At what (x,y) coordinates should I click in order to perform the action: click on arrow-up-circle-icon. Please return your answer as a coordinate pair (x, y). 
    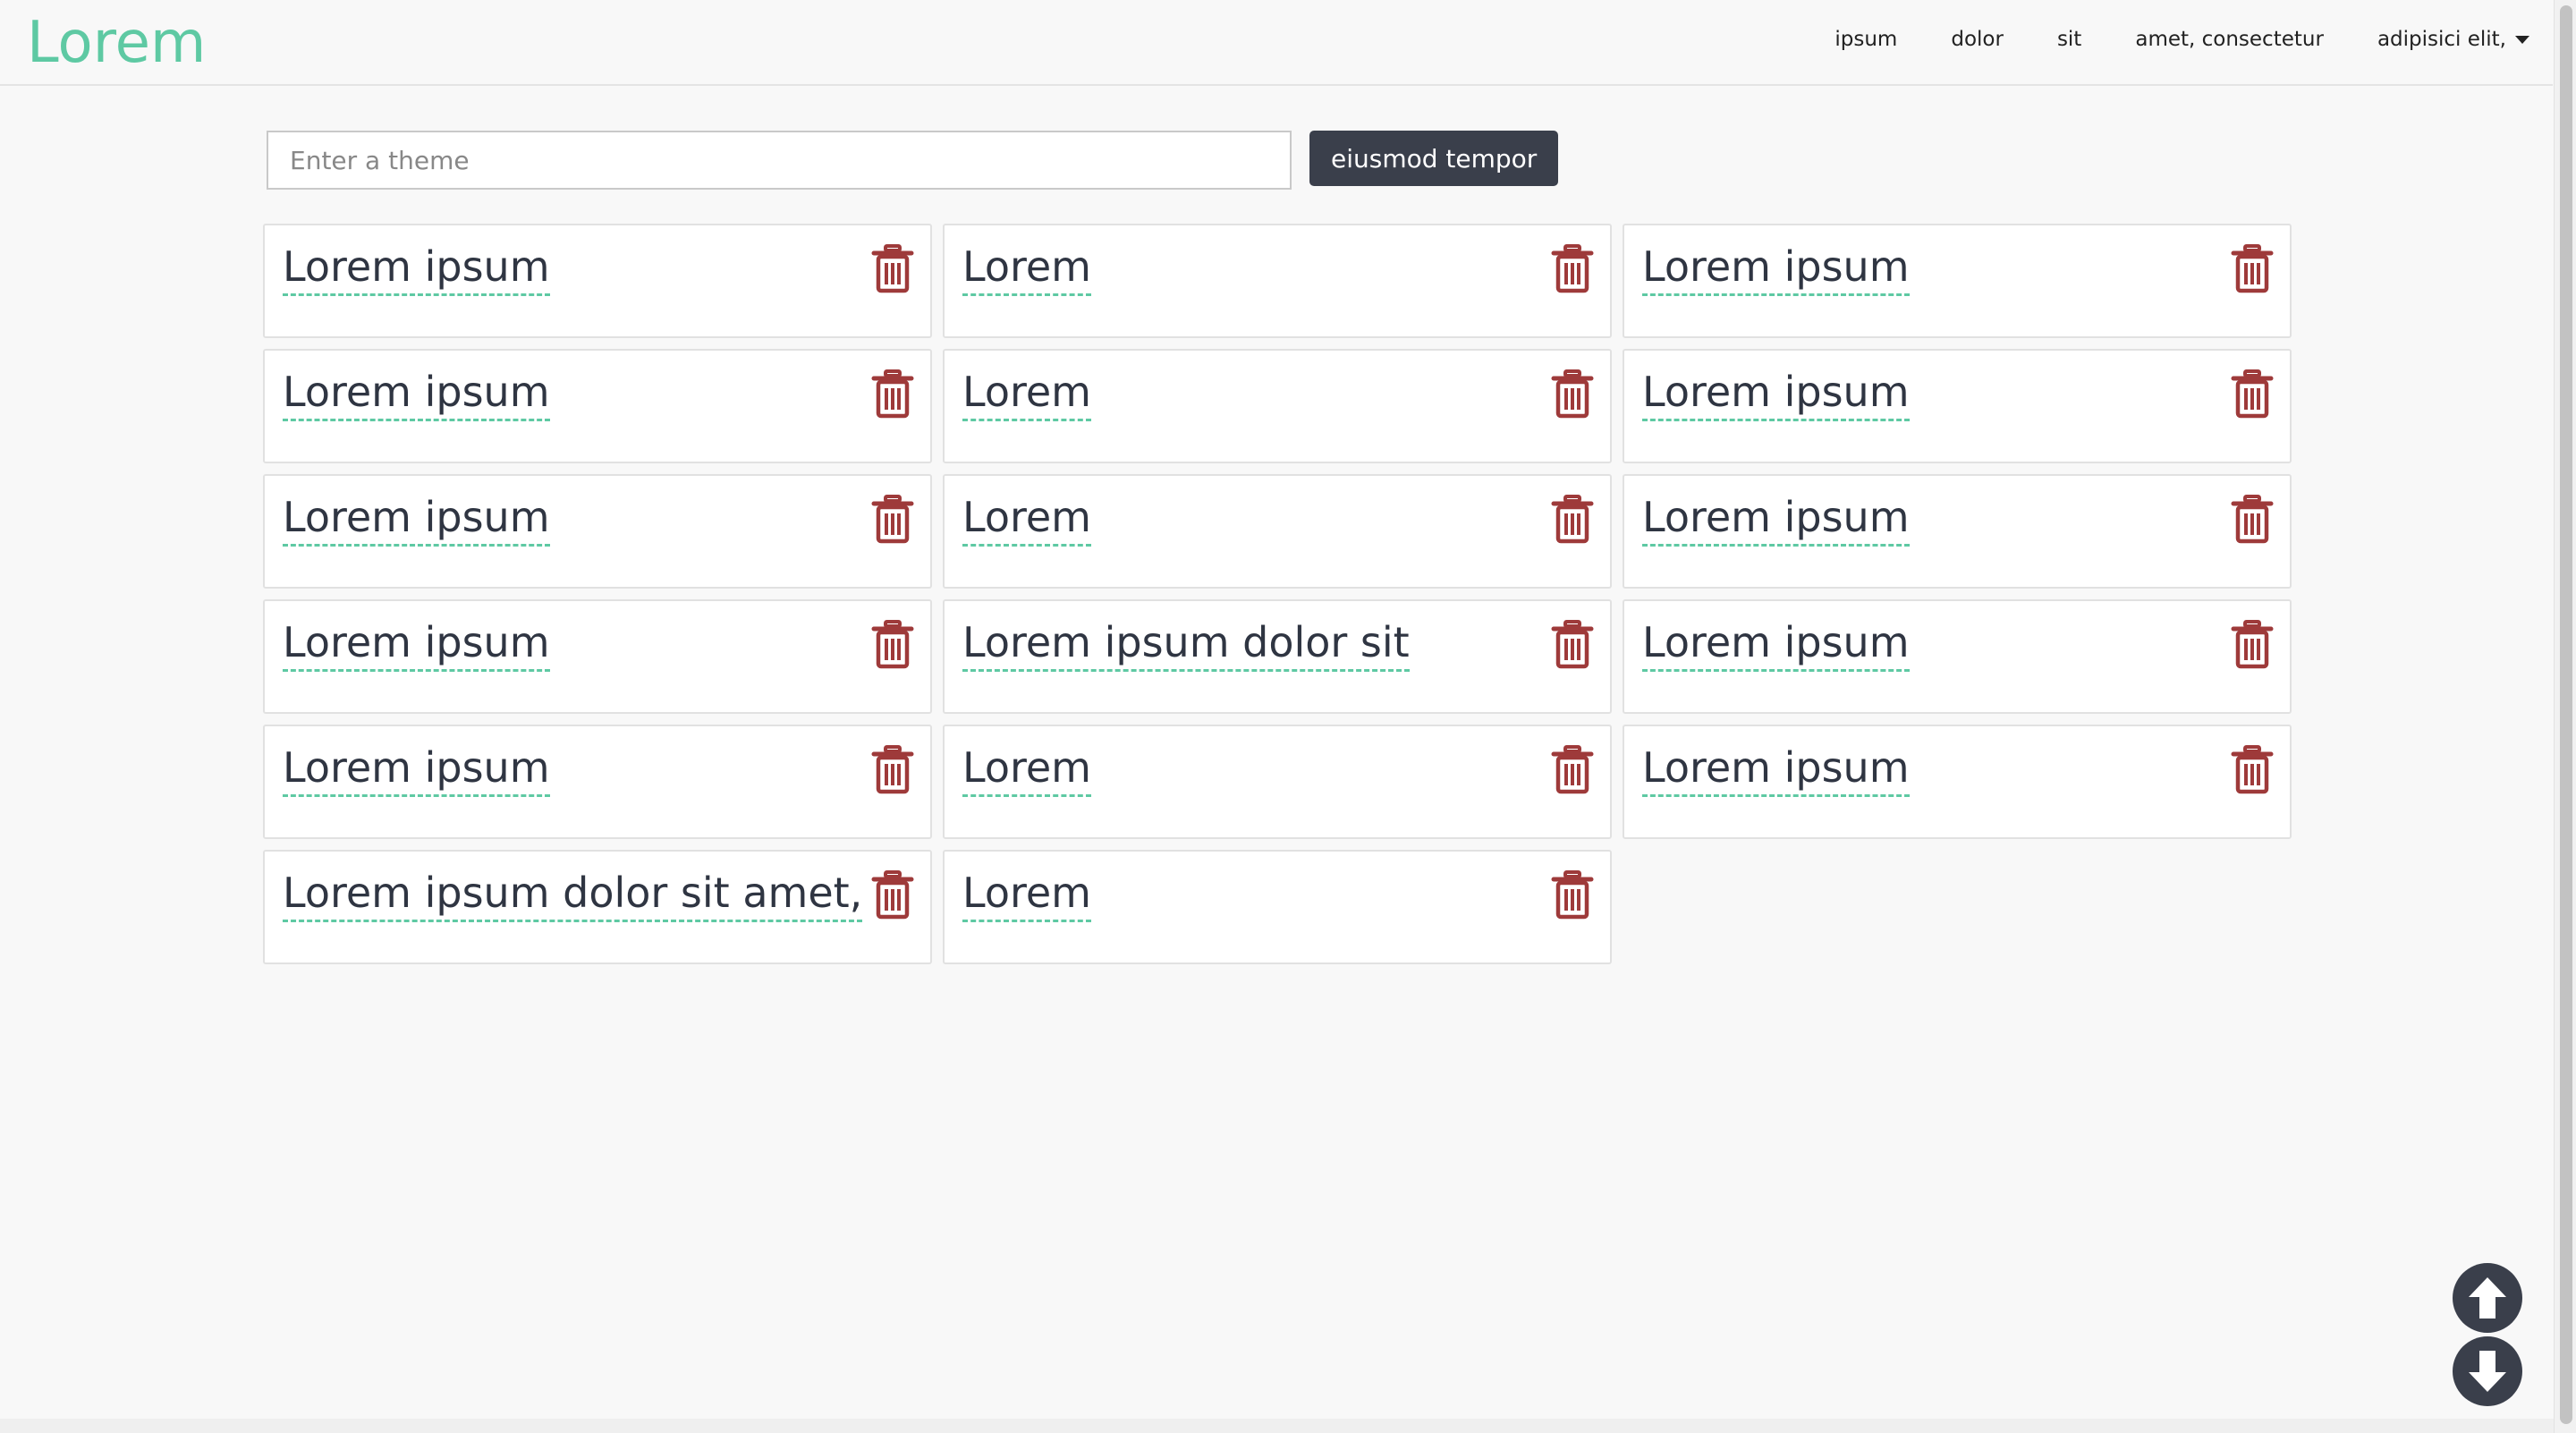
    Looking at the image, I should click on (2487, 1298).